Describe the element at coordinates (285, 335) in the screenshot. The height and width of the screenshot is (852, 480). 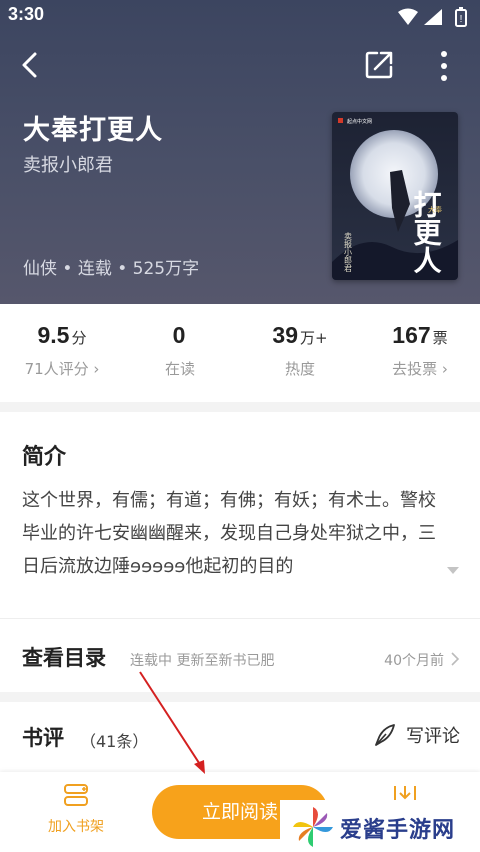
I see `stat-popularity-value: 39` at that location.